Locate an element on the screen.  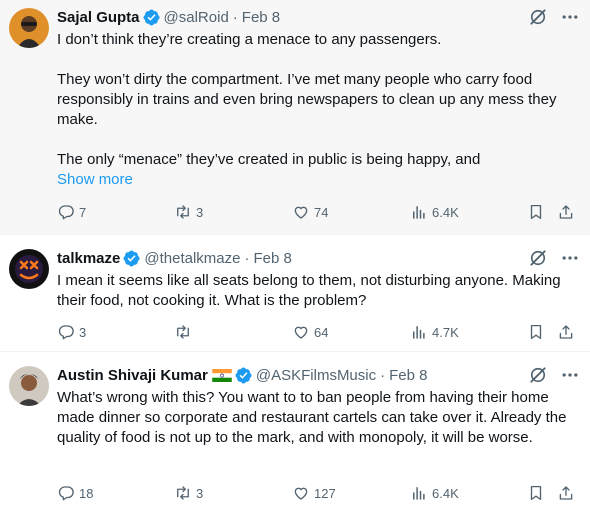
repost-button is located at coordinates (185, 332).